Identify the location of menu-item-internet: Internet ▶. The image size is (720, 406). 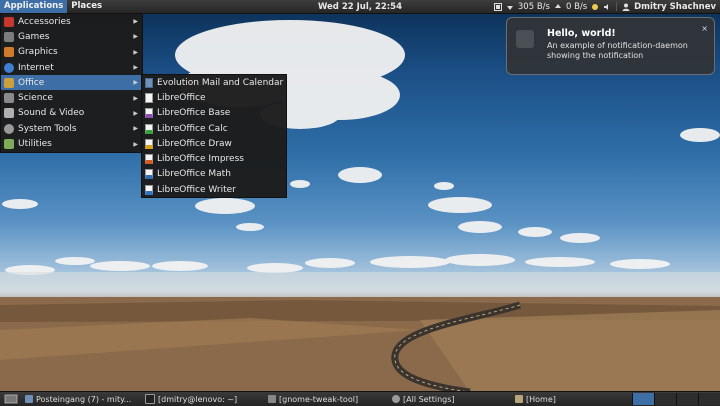
(71, 67).